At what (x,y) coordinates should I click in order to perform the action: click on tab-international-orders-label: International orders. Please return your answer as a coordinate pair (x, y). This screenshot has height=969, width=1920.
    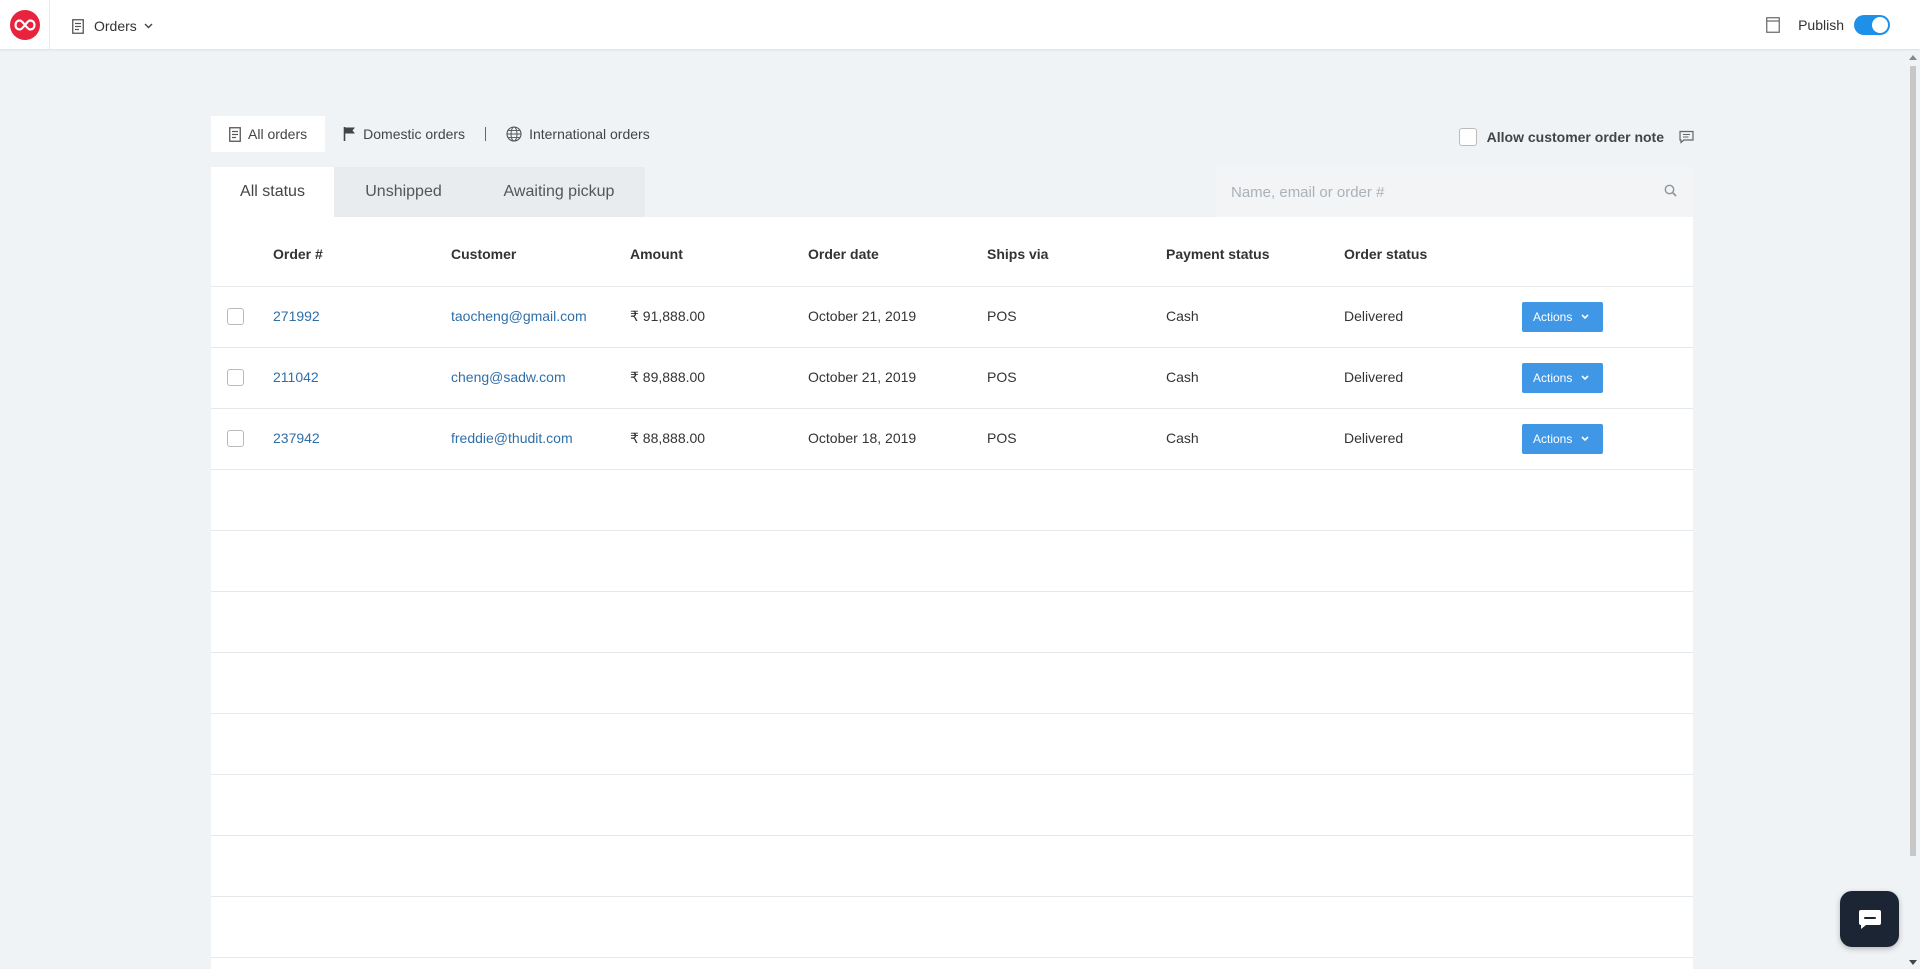
    Looking at the image, I should click on (589, 134).